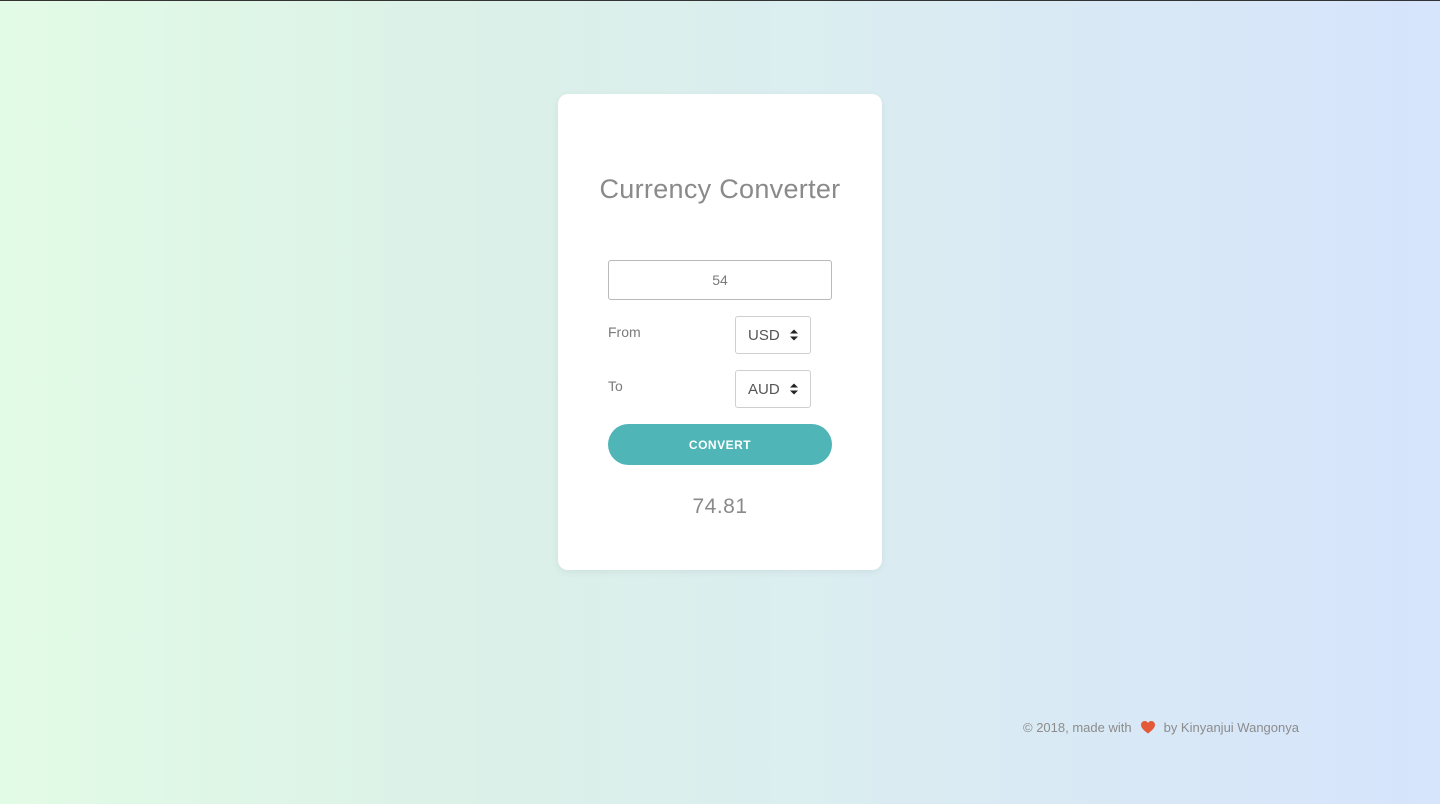 Image resolution: width=1440 pixels, height=804 pixels. What do you see at coordinates (615, 386) in the screenshot?
I see `to-label: To` at bounding box center [615, 386].